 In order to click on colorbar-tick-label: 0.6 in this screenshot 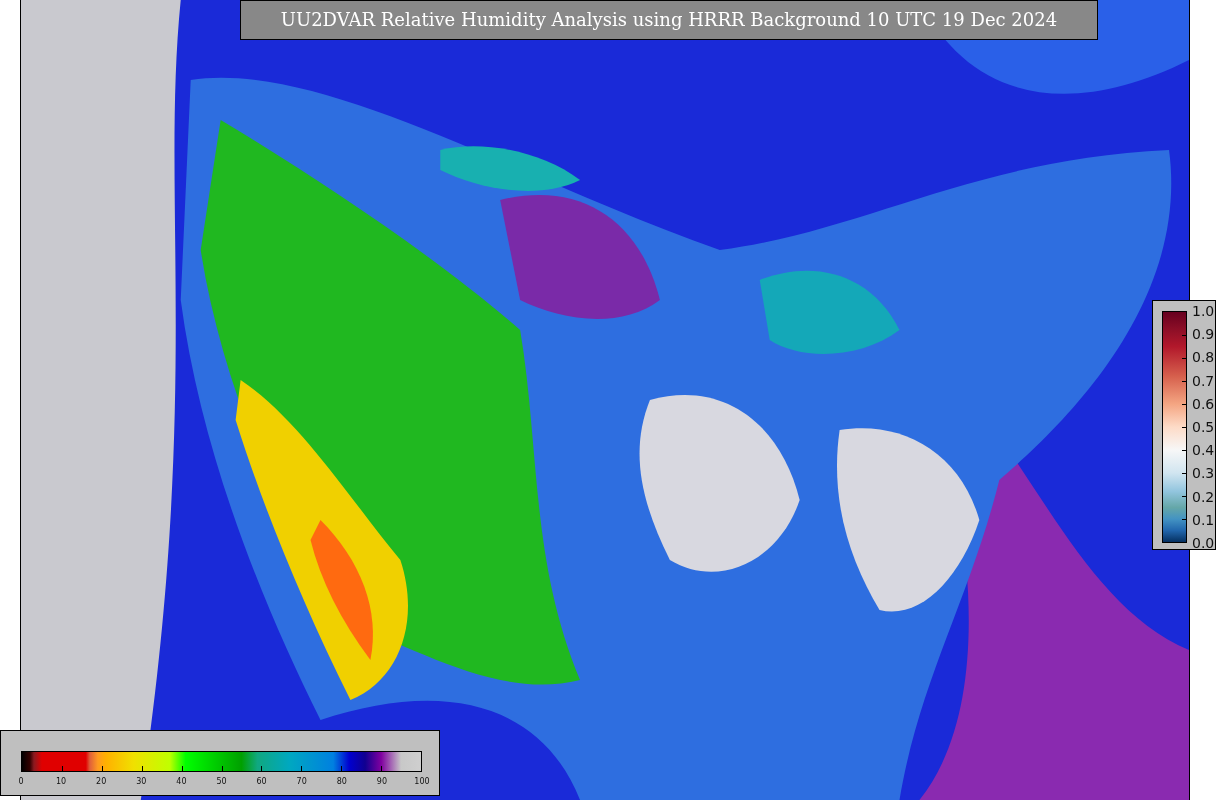, I will do `click(1203, 403)`.